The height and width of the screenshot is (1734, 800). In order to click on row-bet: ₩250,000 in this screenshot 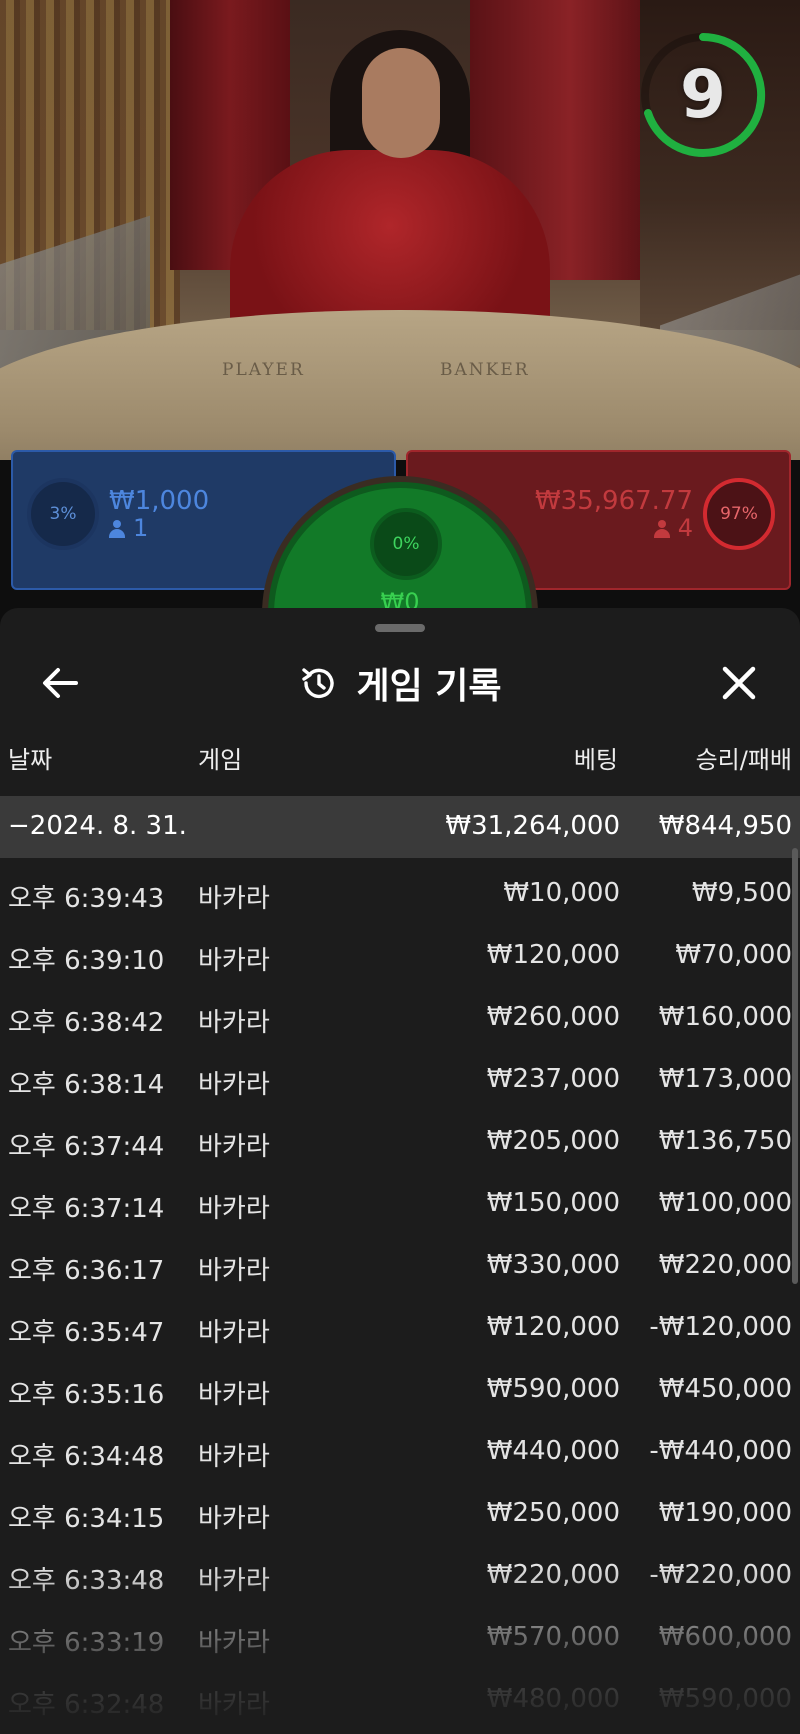, I will do `click(553, 1513)`.